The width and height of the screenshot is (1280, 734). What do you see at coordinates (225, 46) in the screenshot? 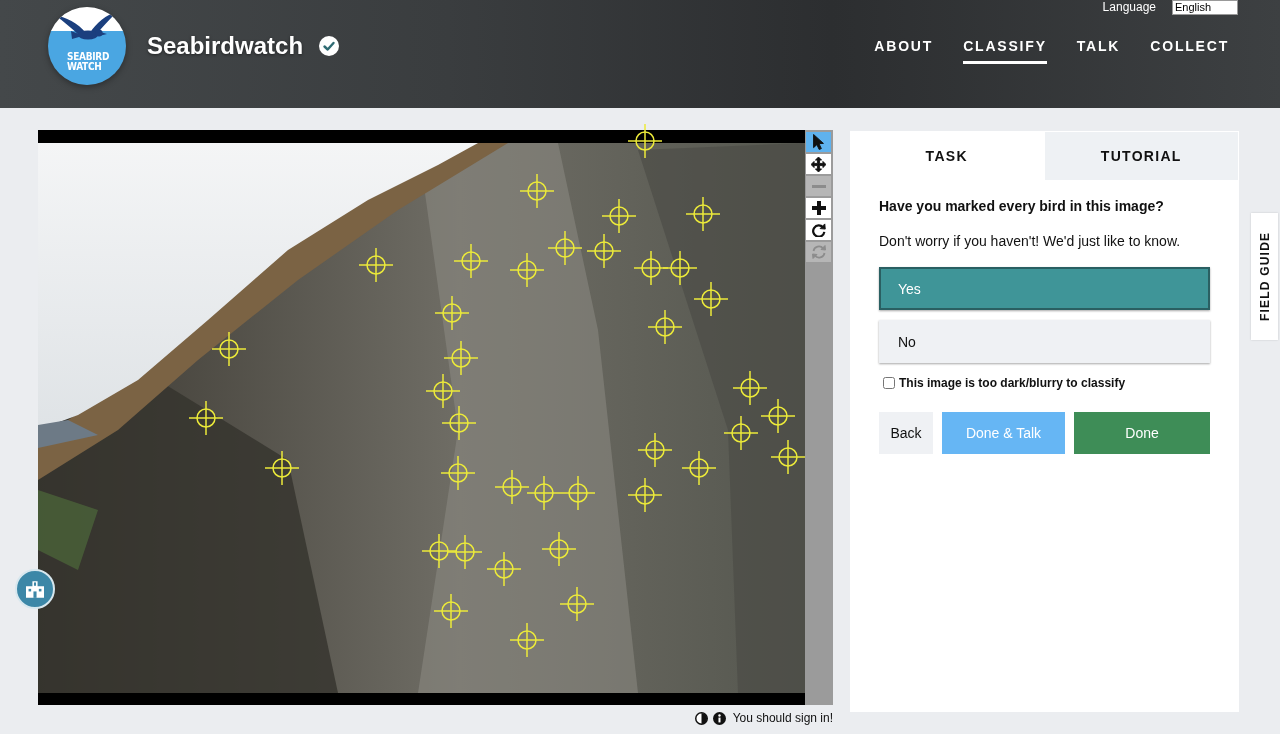
I see `site-title: Seabirdwatch` at bounding box center [225, 46].